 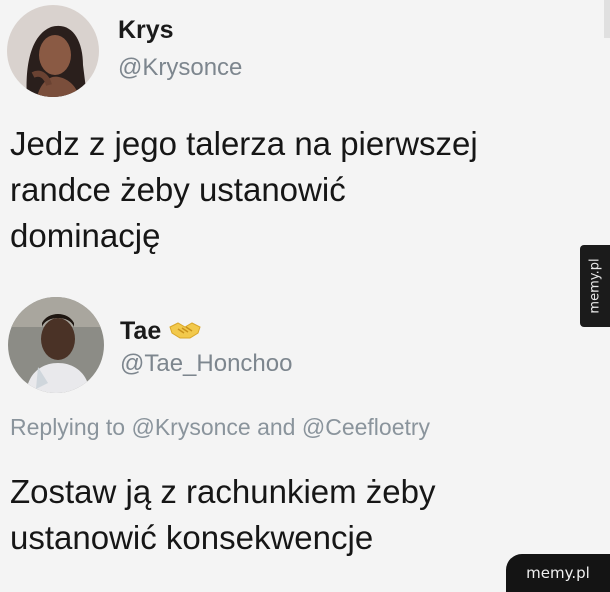 What do you see at coordinates (185, 330) in the screenshot?
I see `handshake-icon` at bounding box center [185, 330].